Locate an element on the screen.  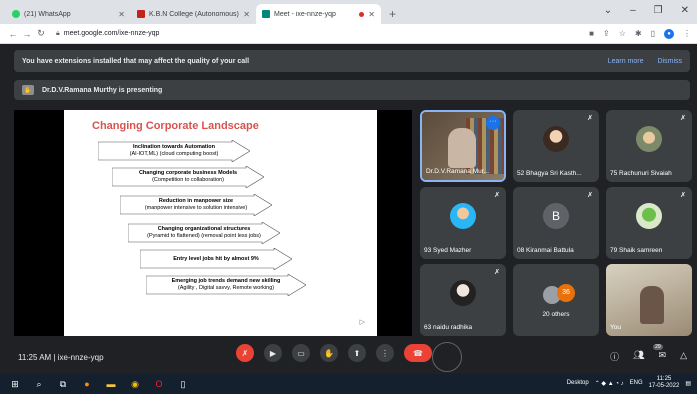
windows-start-icon: ⊞ is located at coordinates (15, 384).